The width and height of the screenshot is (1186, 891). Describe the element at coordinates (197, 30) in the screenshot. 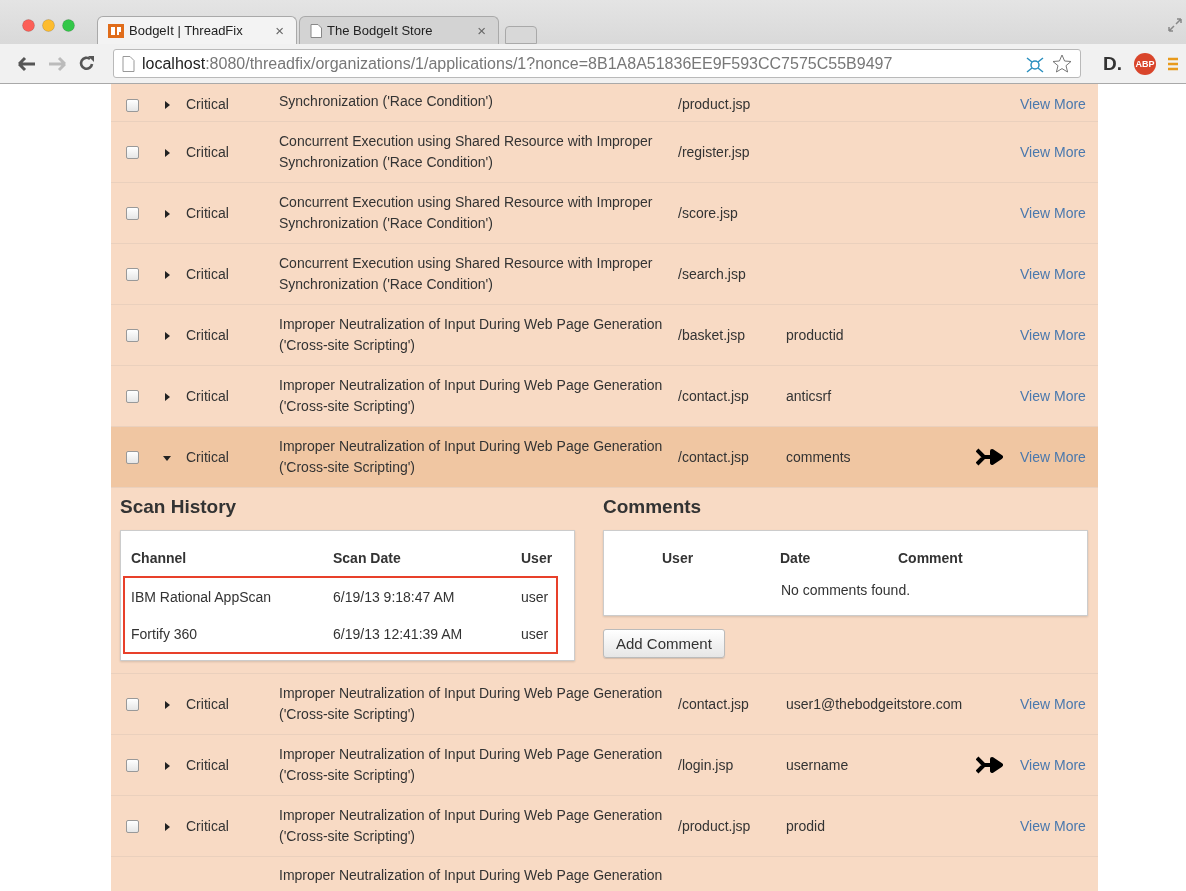

I see `browser-tab: BodgeIt | ThreadFix ×` at that location.